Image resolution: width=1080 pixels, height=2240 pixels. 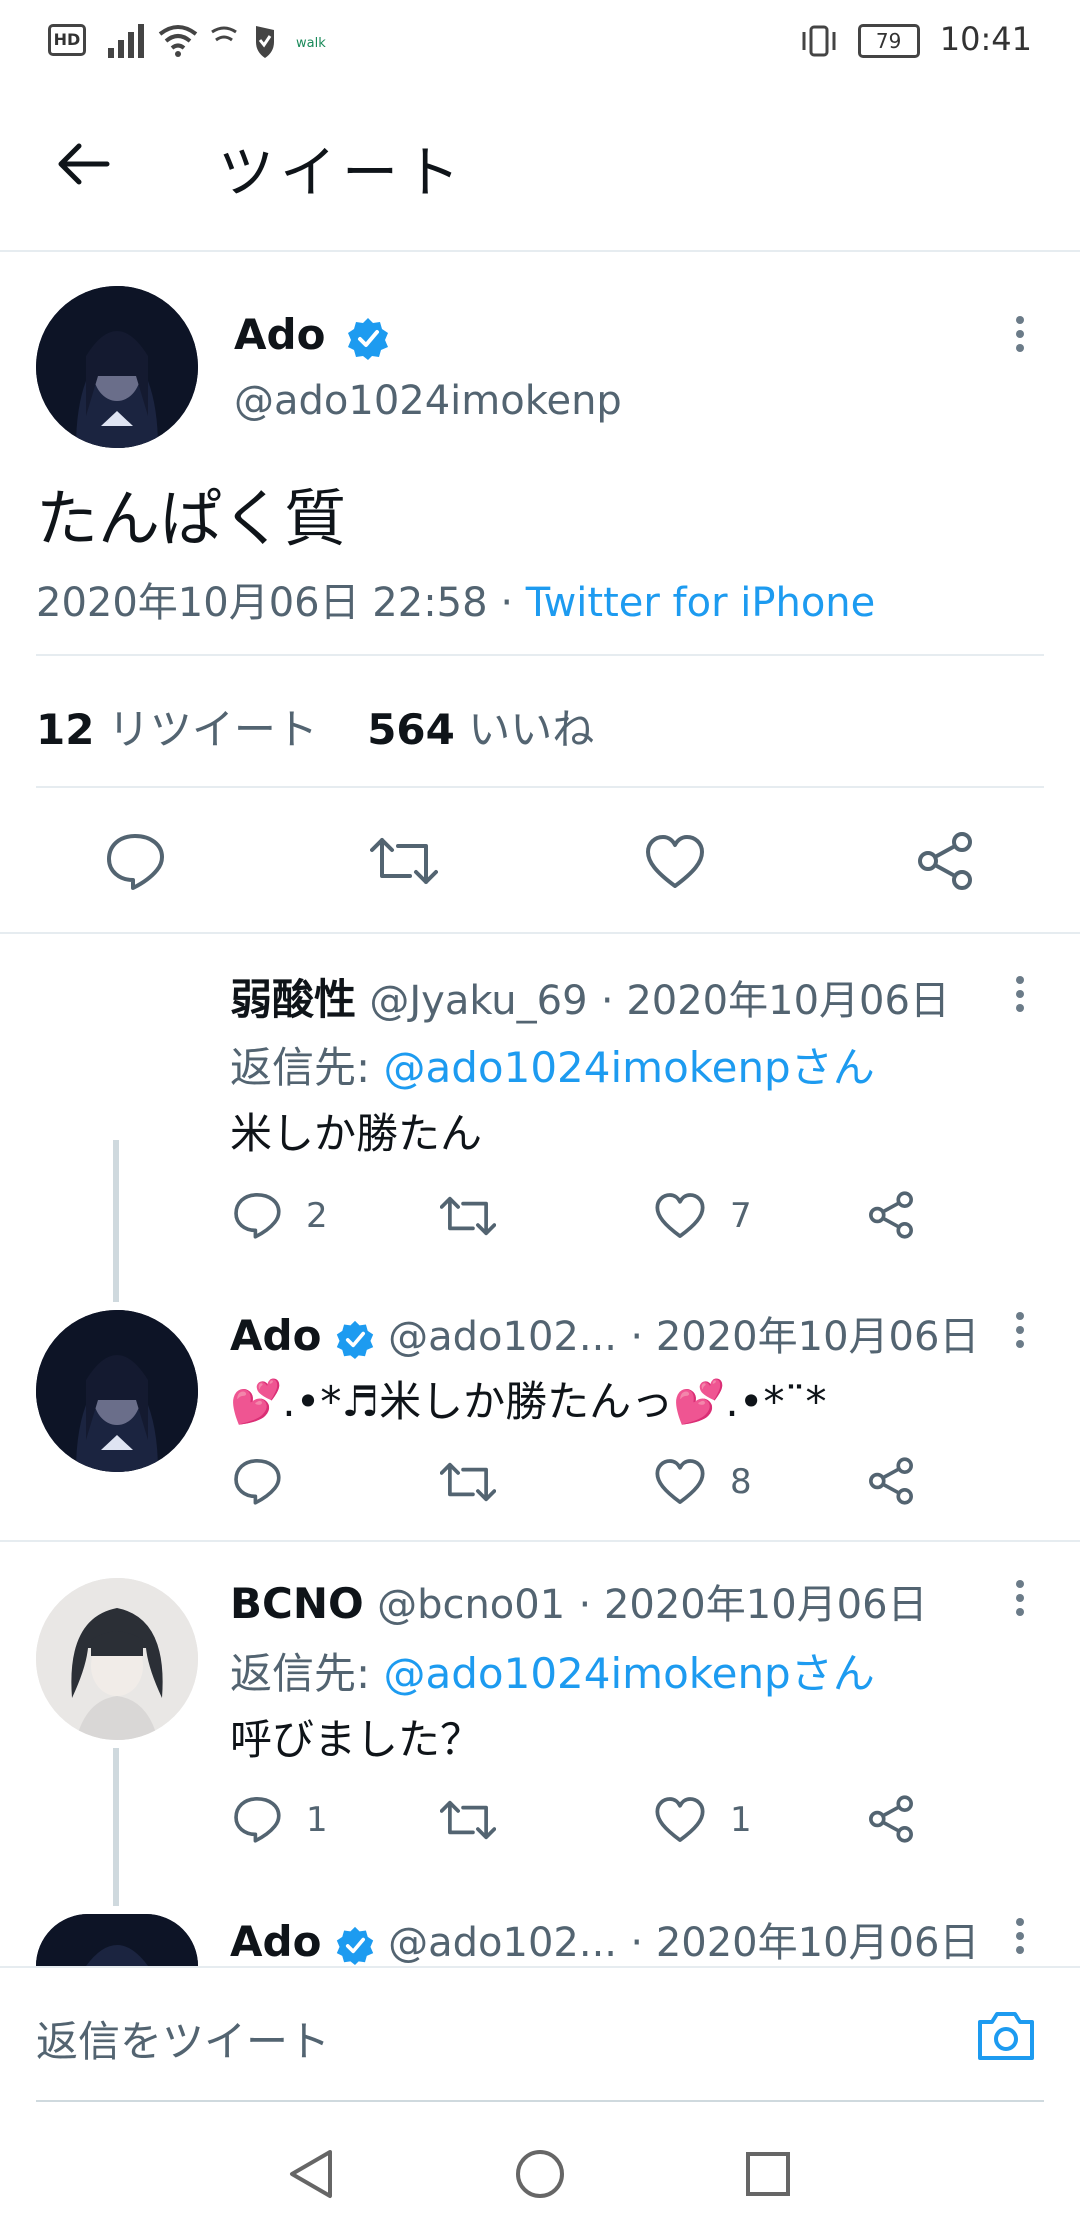 I want to click on reply-input: 返信をツイート, so click(x=183, y=2038).